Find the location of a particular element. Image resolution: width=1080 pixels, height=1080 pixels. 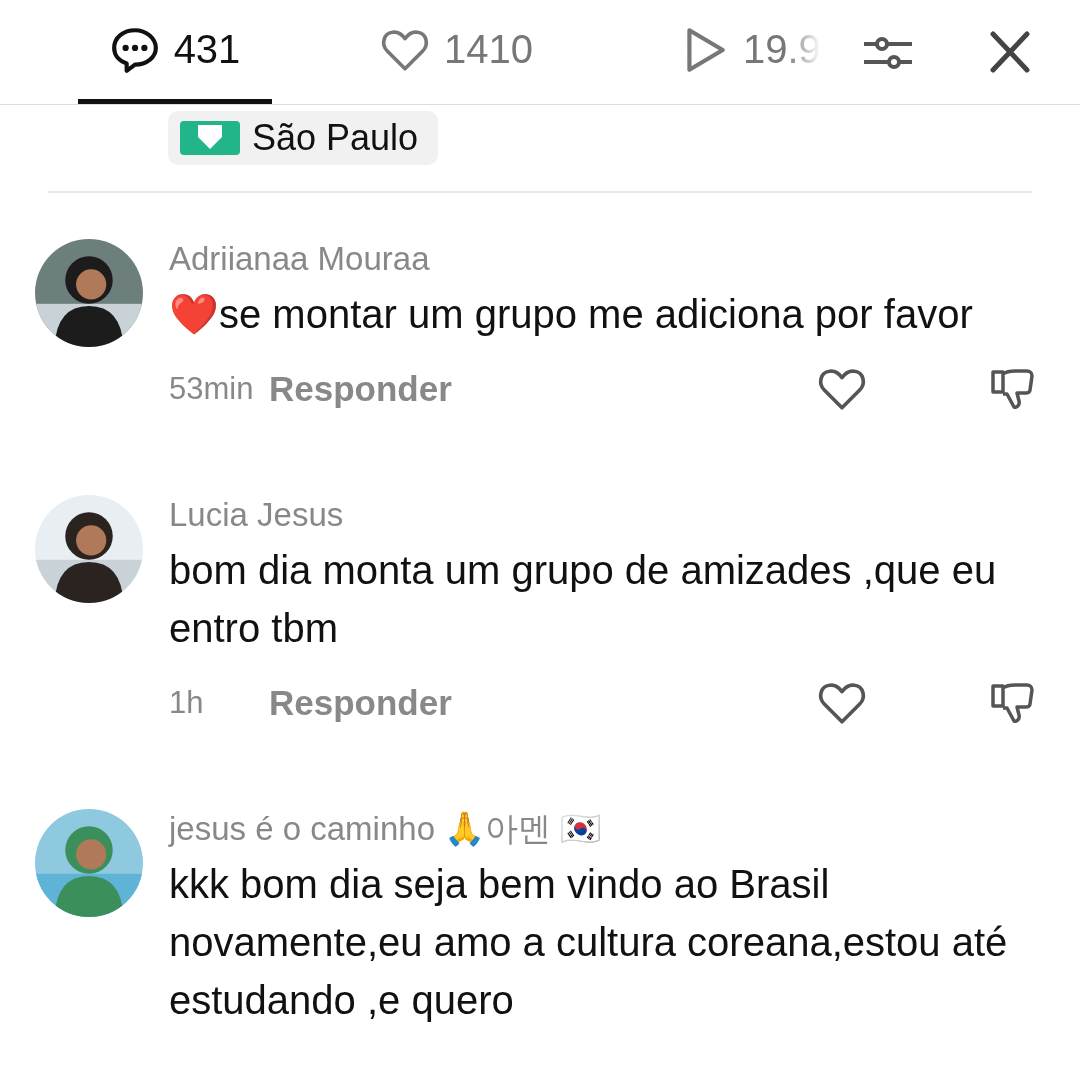

tab: 431 is located at coordinates (175, 52).